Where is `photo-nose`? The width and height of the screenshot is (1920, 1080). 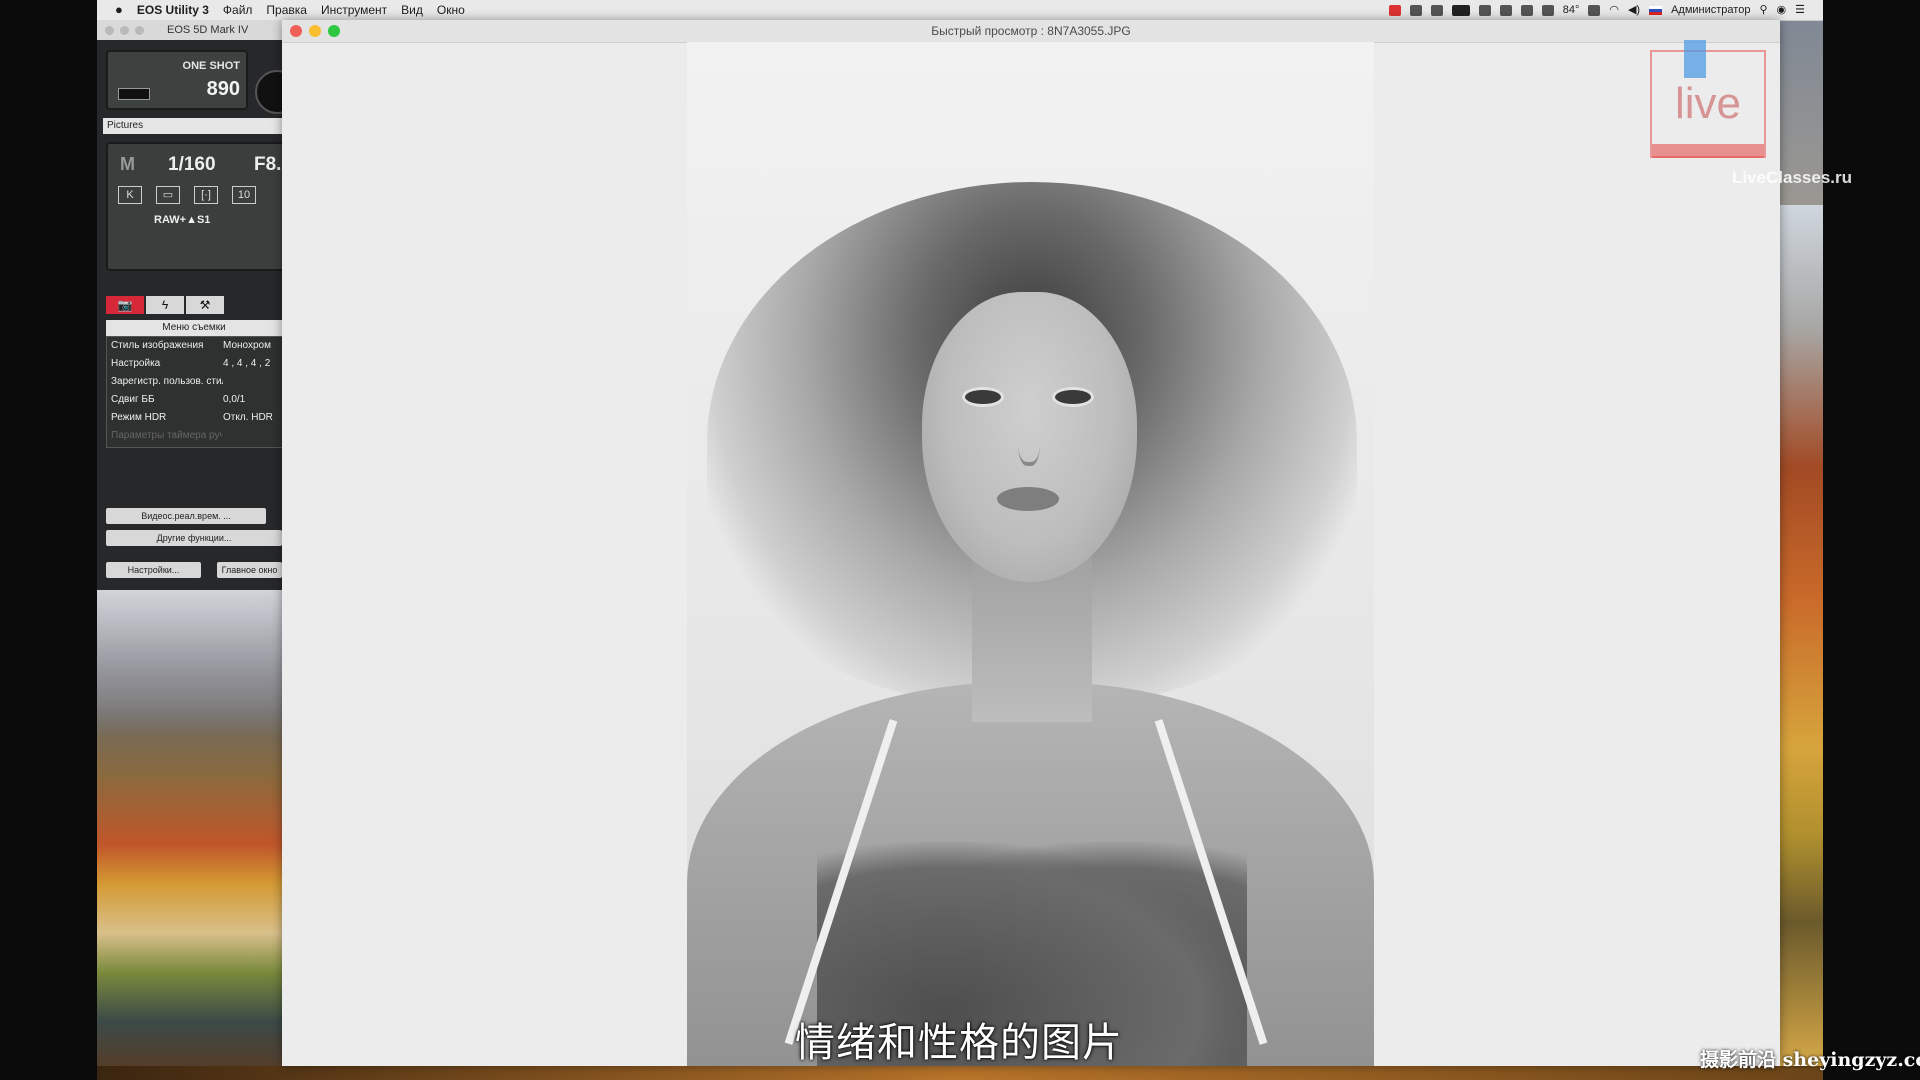 photo-nose is located at coordinates (1029, 439).